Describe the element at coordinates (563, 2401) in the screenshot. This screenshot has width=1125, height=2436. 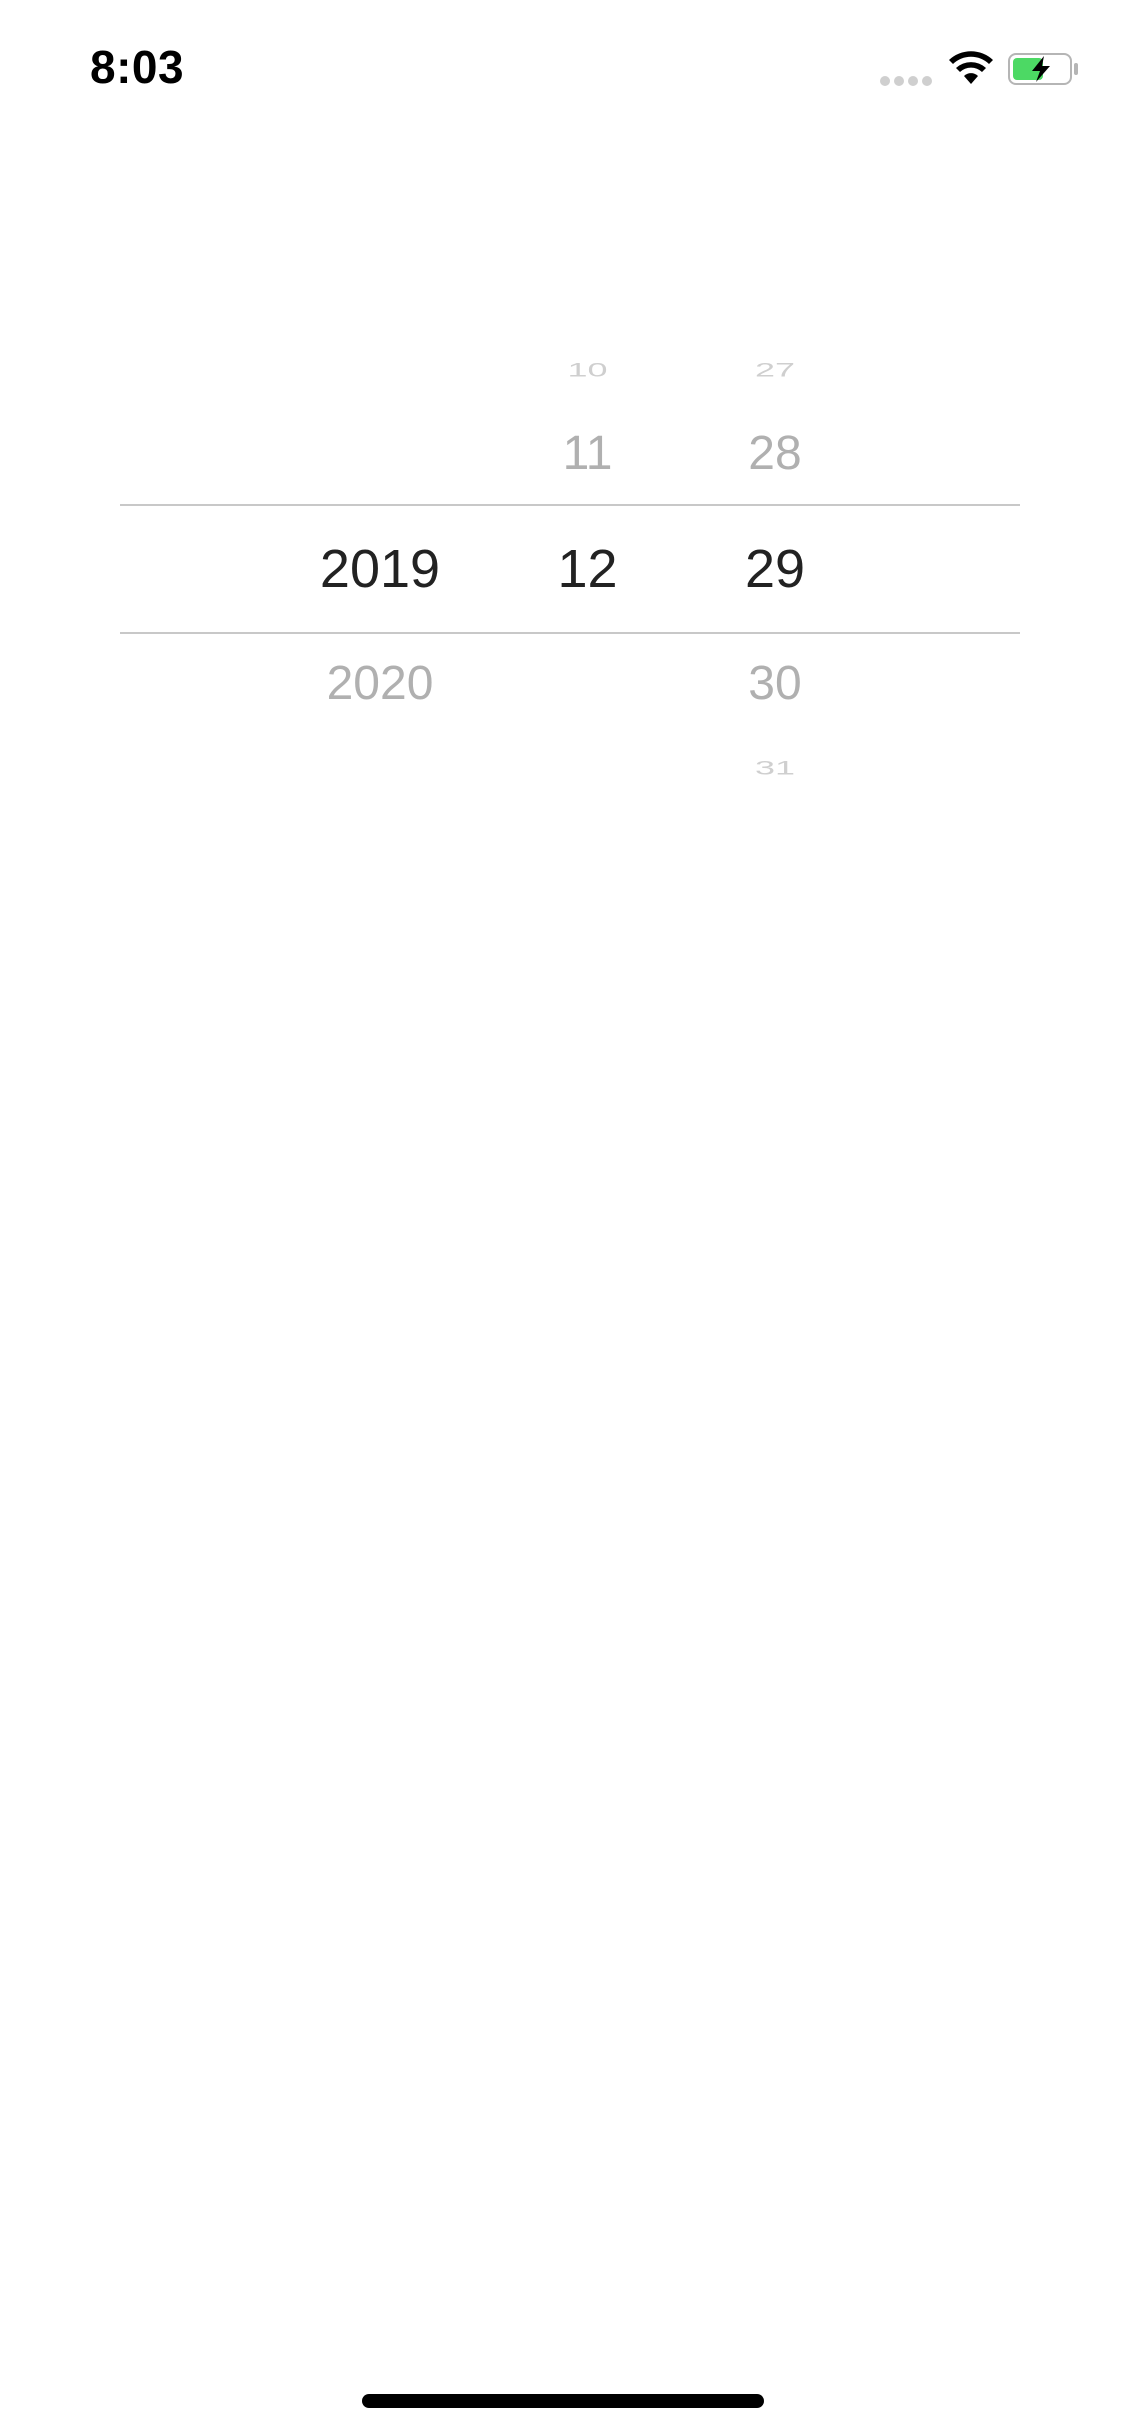
I see `home-indicator` at that location.